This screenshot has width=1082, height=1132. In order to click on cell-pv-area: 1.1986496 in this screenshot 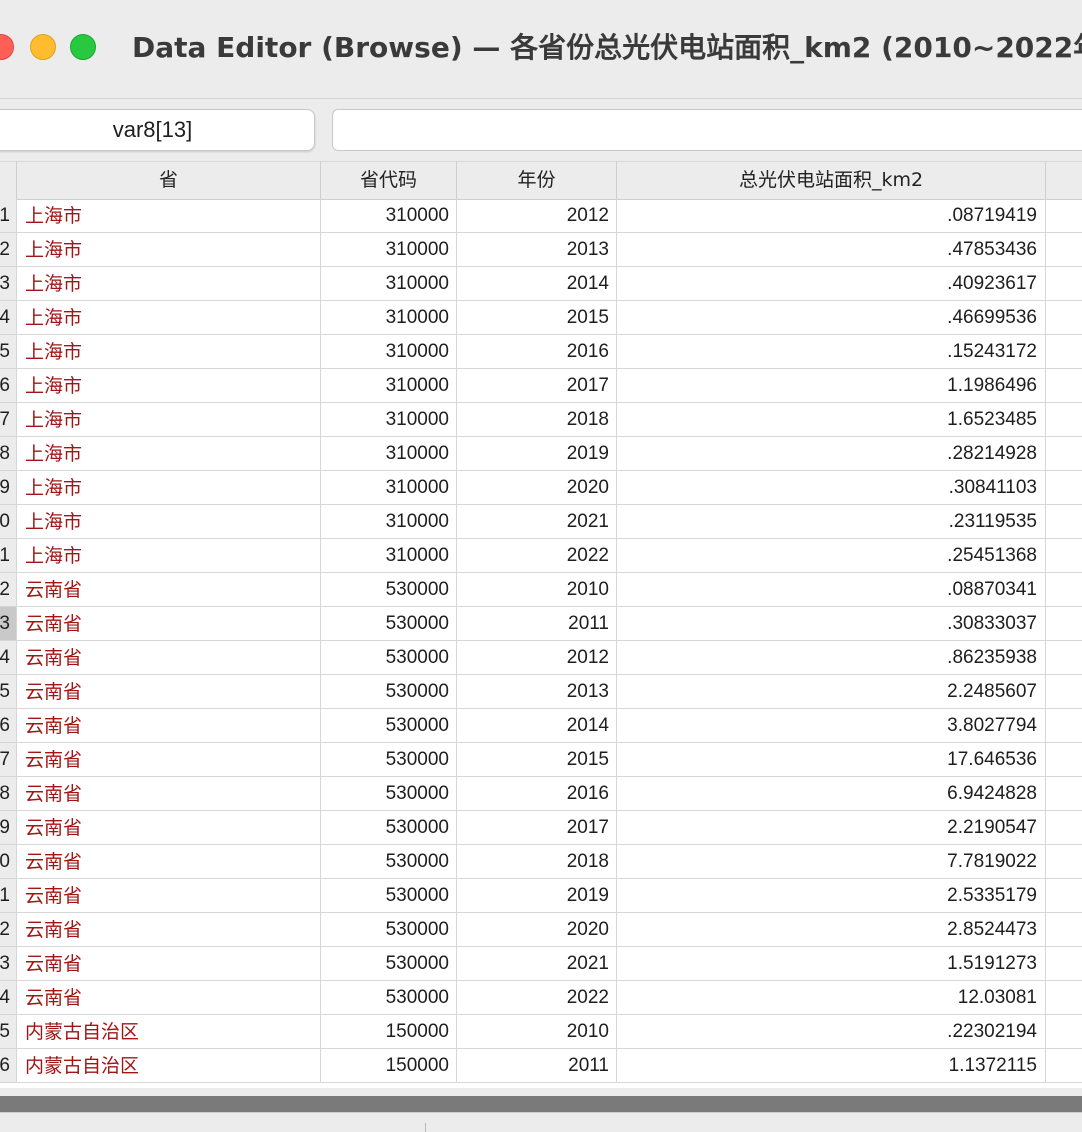, I will do `click(831, 386)`.